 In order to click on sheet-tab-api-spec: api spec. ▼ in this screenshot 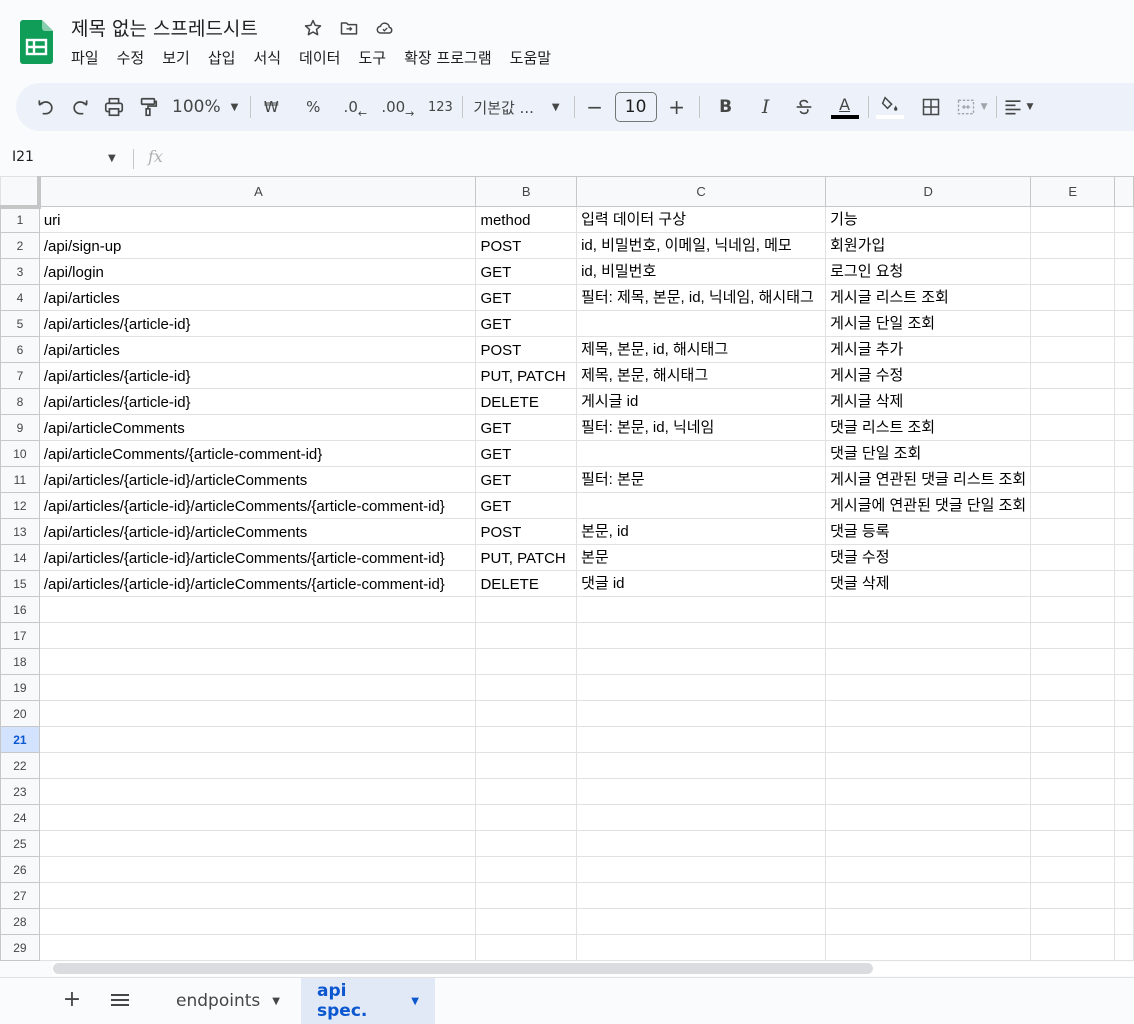, I will do `click(368, 1001)`.